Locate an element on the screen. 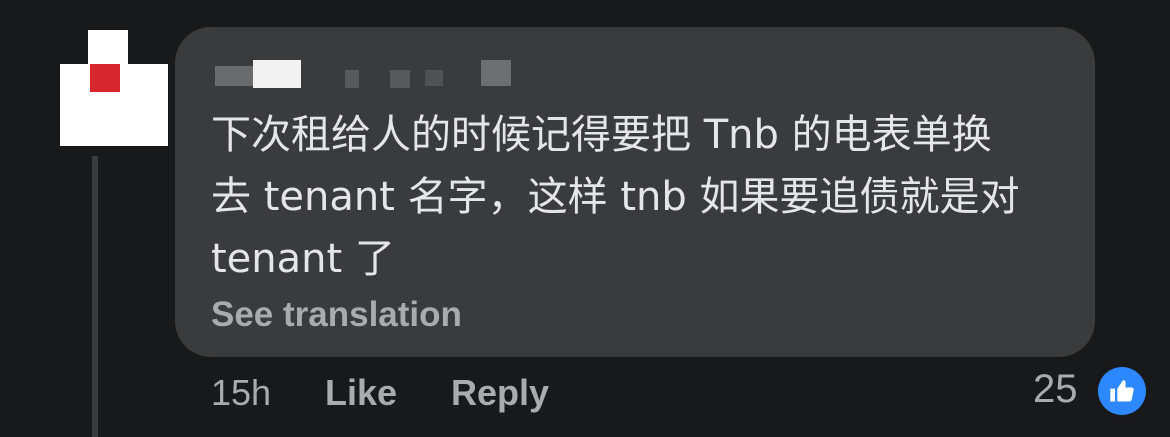 The image size is (1170, 437). reply-button: Reply is located at coordinates (500, 393).